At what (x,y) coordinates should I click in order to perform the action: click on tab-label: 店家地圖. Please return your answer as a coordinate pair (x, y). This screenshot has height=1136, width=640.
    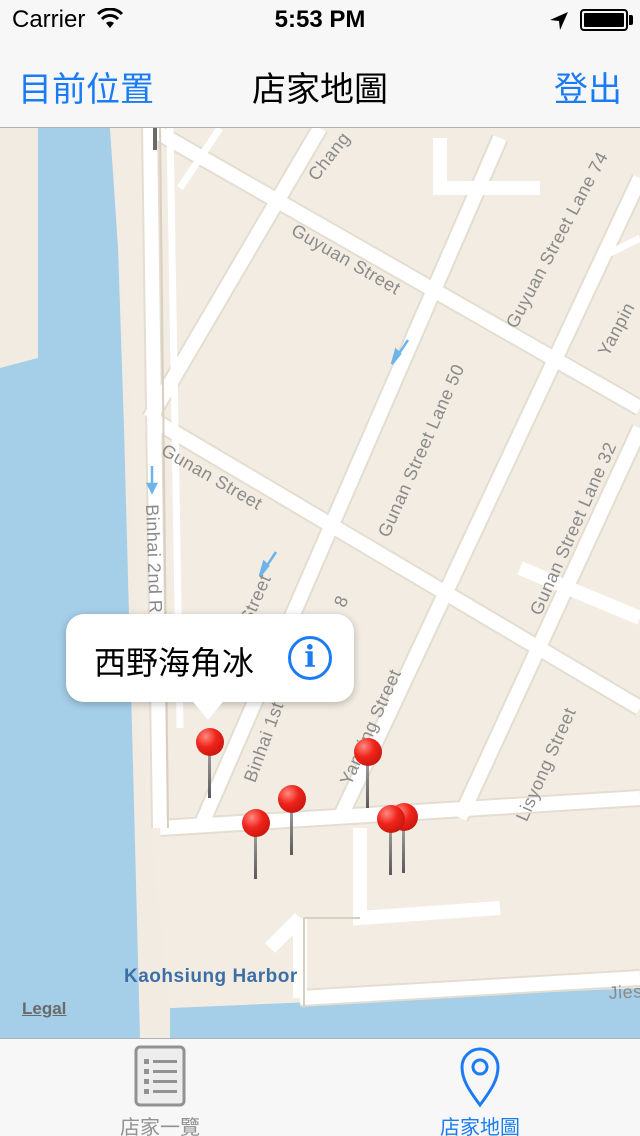
    Looking at the image, I should click on (480, 1125).